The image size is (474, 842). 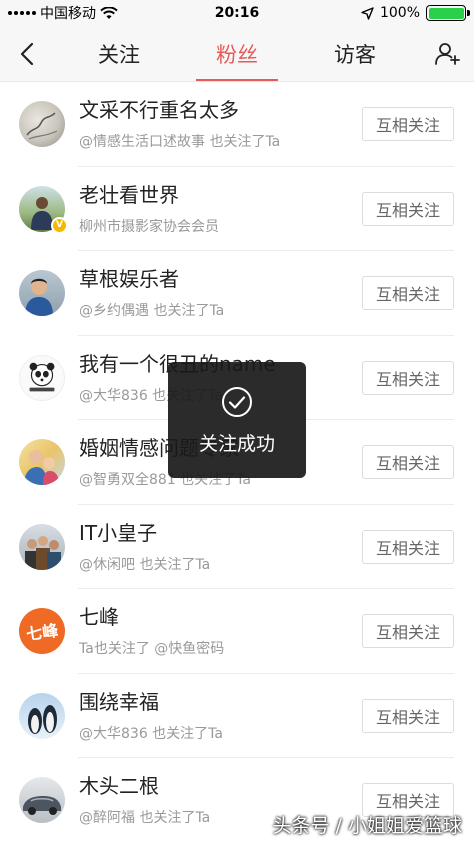 I want to click on tab-fans: 粉丝, so click(x=237, y=53).